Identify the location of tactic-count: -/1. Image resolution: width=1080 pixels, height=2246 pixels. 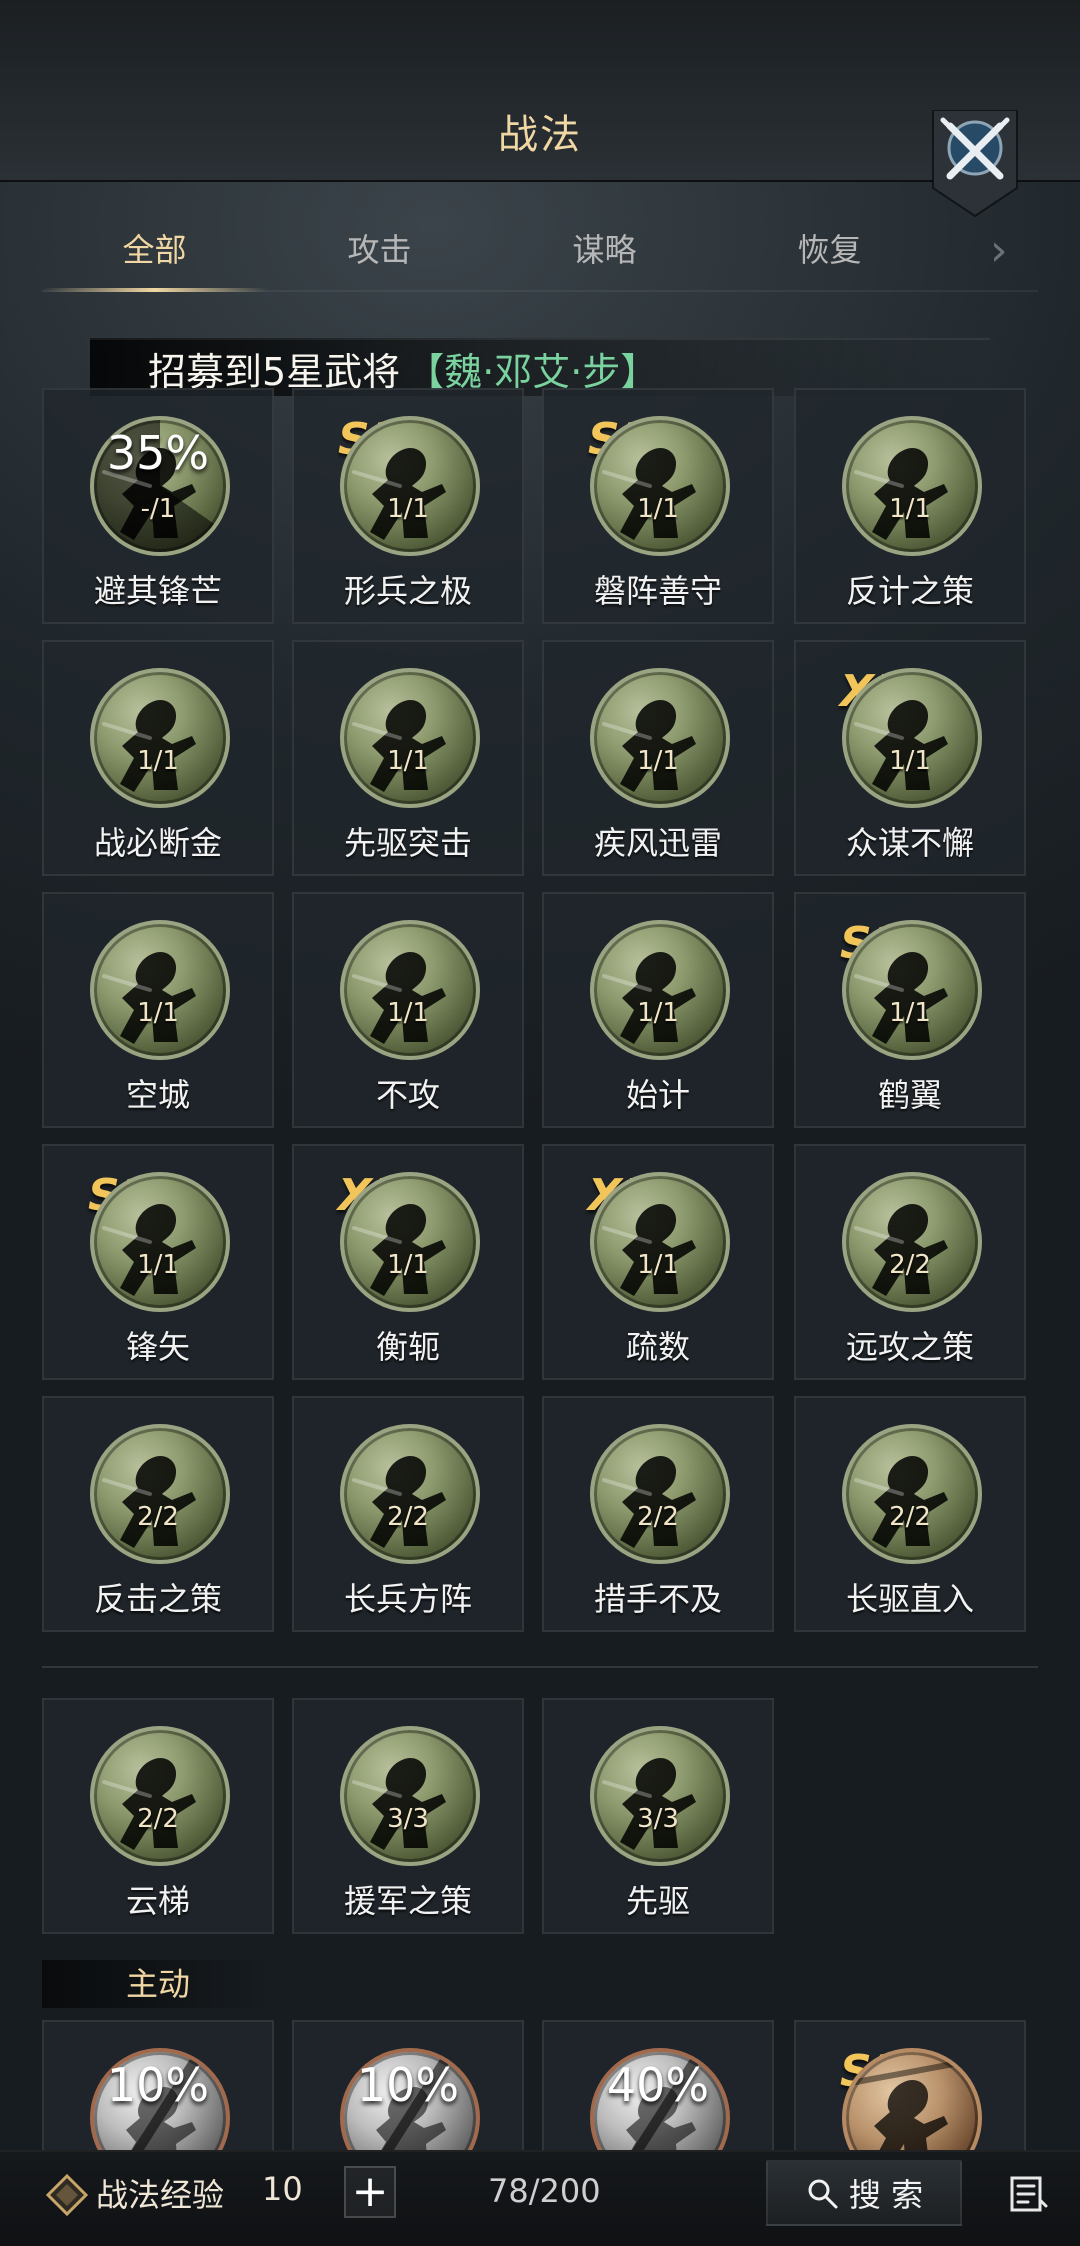
(158, 509).